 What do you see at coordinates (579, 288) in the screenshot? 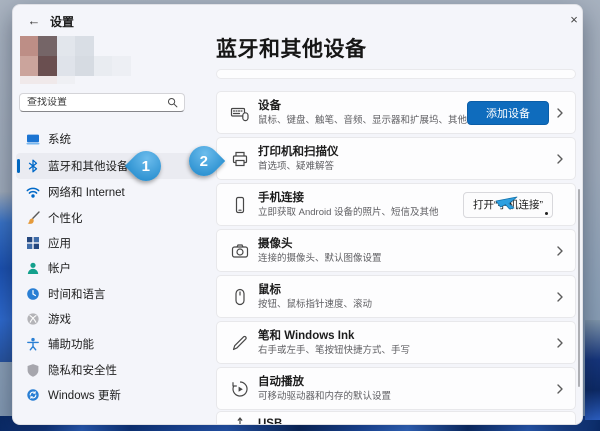
I see `vertical-scrollbar` at bounding box center [579, 288].